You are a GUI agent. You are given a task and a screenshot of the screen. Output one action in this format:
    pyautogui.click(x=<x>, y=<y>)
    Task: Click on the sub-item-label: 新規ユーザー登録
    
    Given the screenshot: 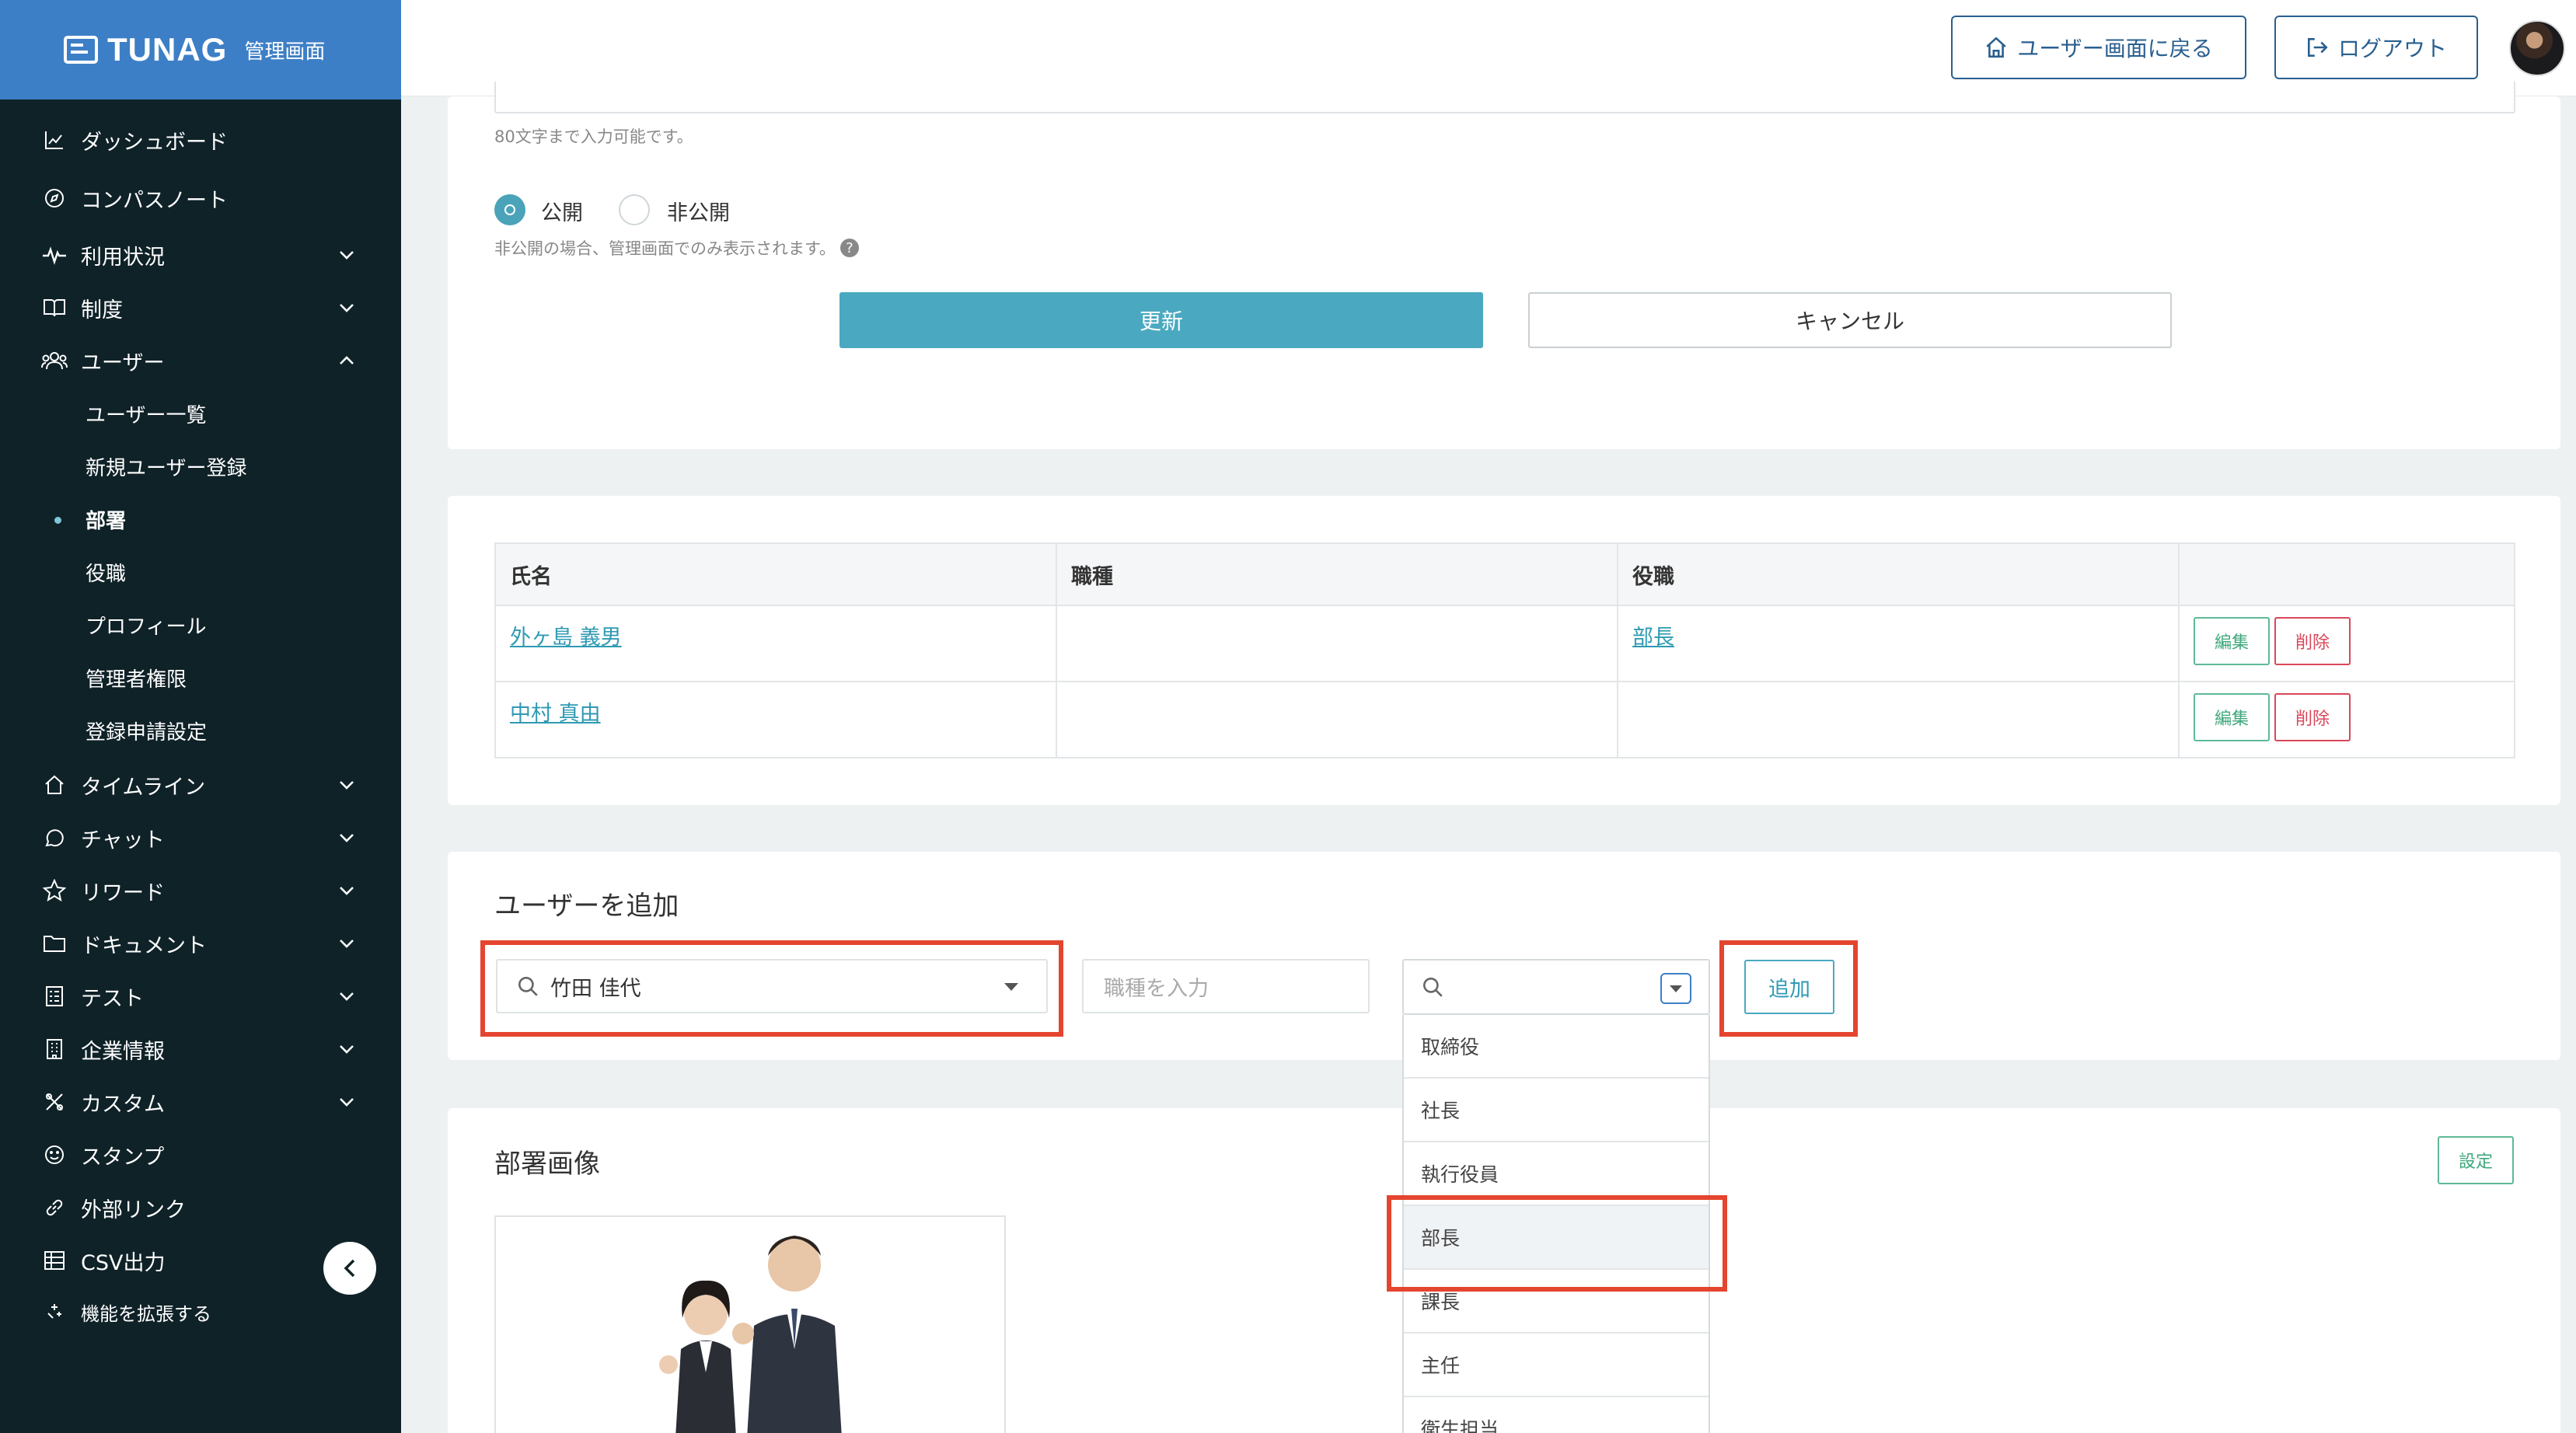 What is the action you would take?
    pyautogui.click(x=167, y=468)
    